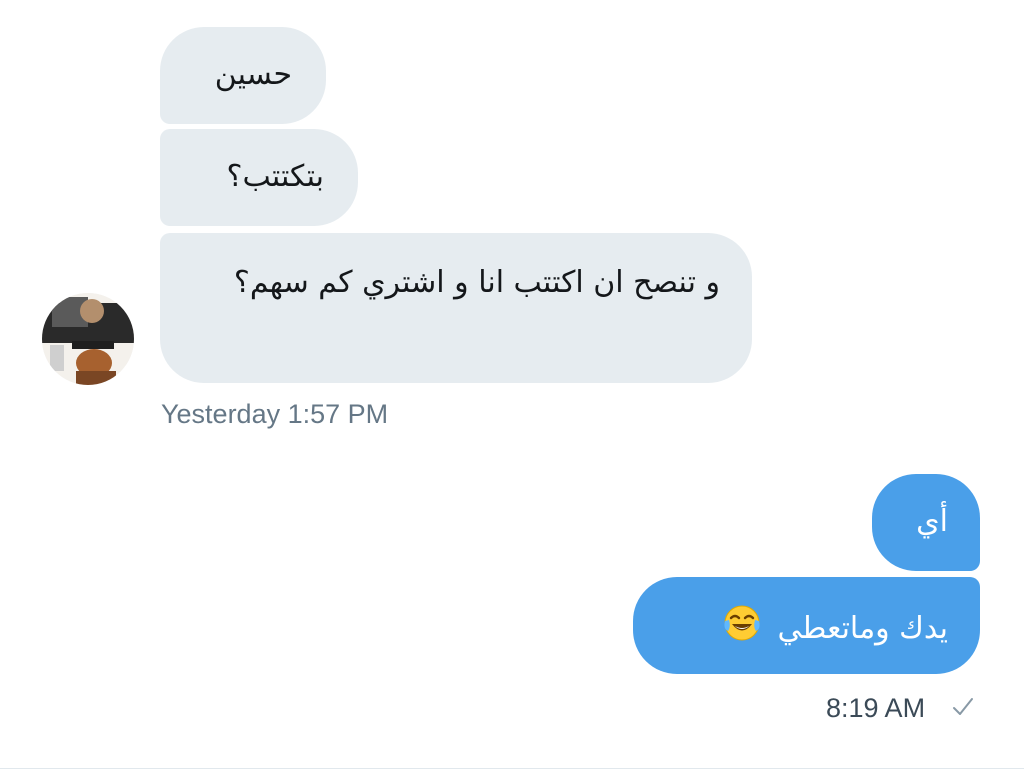 Image resolution: width=1024 pixels, height=777 pixels. Describe the element at coordinates (512, 768) in the screenshot. I see `divider` at that location.